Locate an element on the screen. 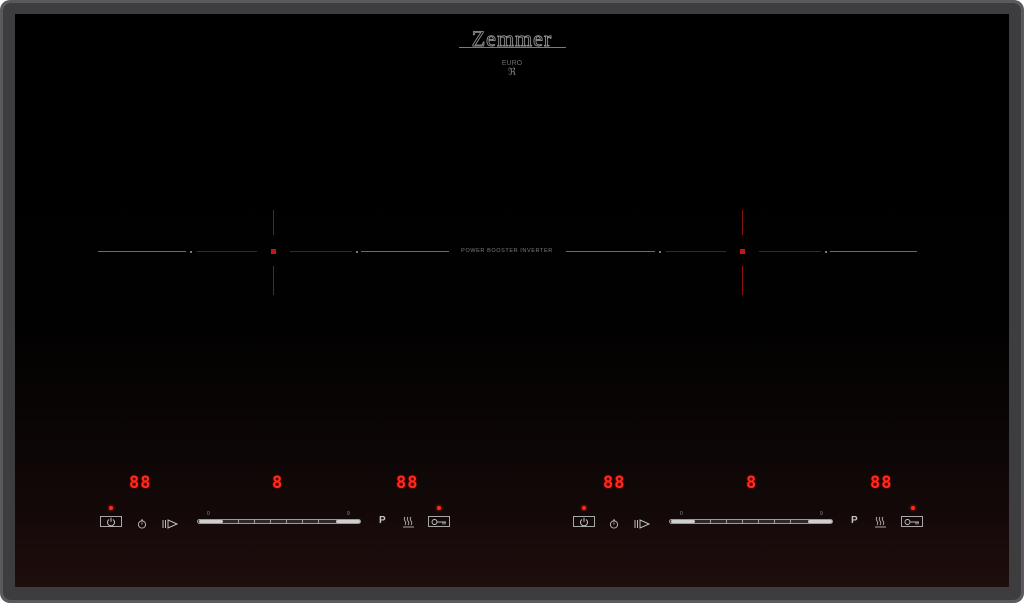  brand-sub: EURO is located at coordinates (512, 63).